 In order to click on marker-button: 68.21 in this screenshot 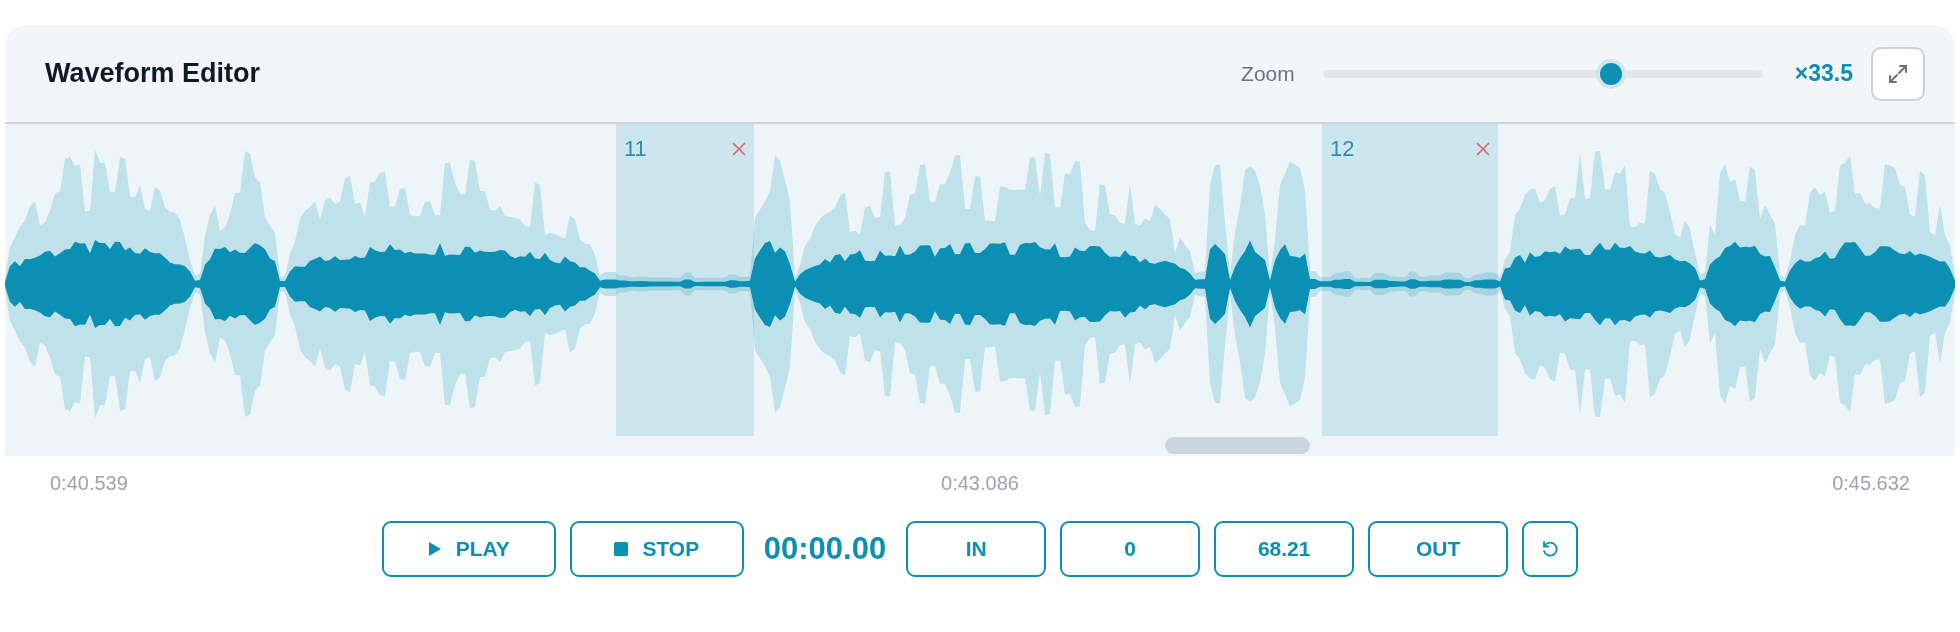, I will do `click(1284, 549)`.